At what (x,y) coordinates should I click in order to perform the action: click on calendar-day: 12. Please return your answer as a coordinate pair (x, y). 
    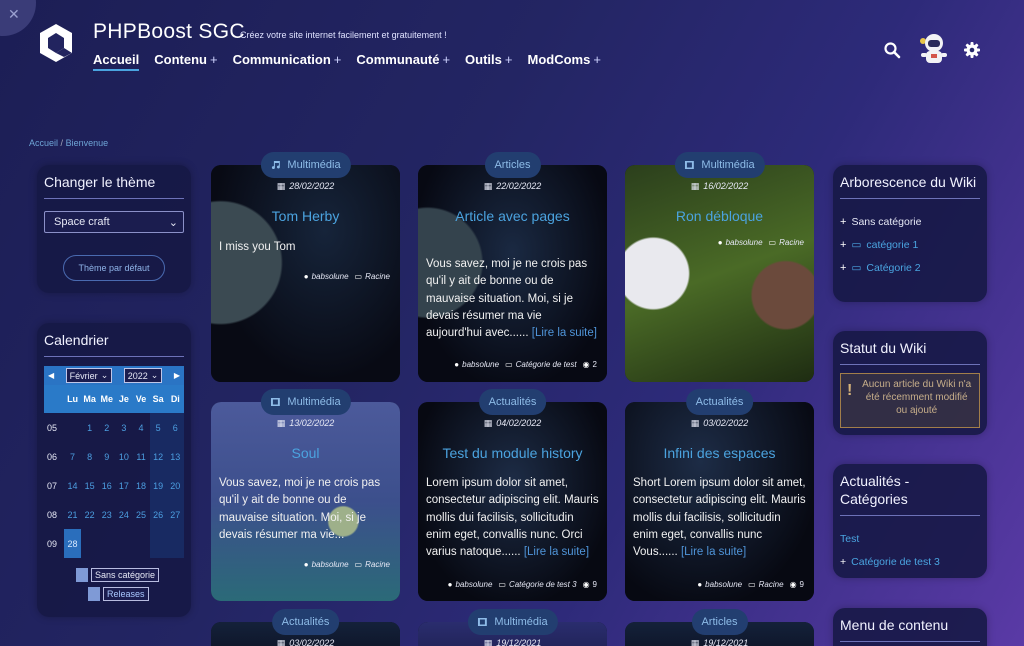
    Looking at the image, I should click on (158, 457).